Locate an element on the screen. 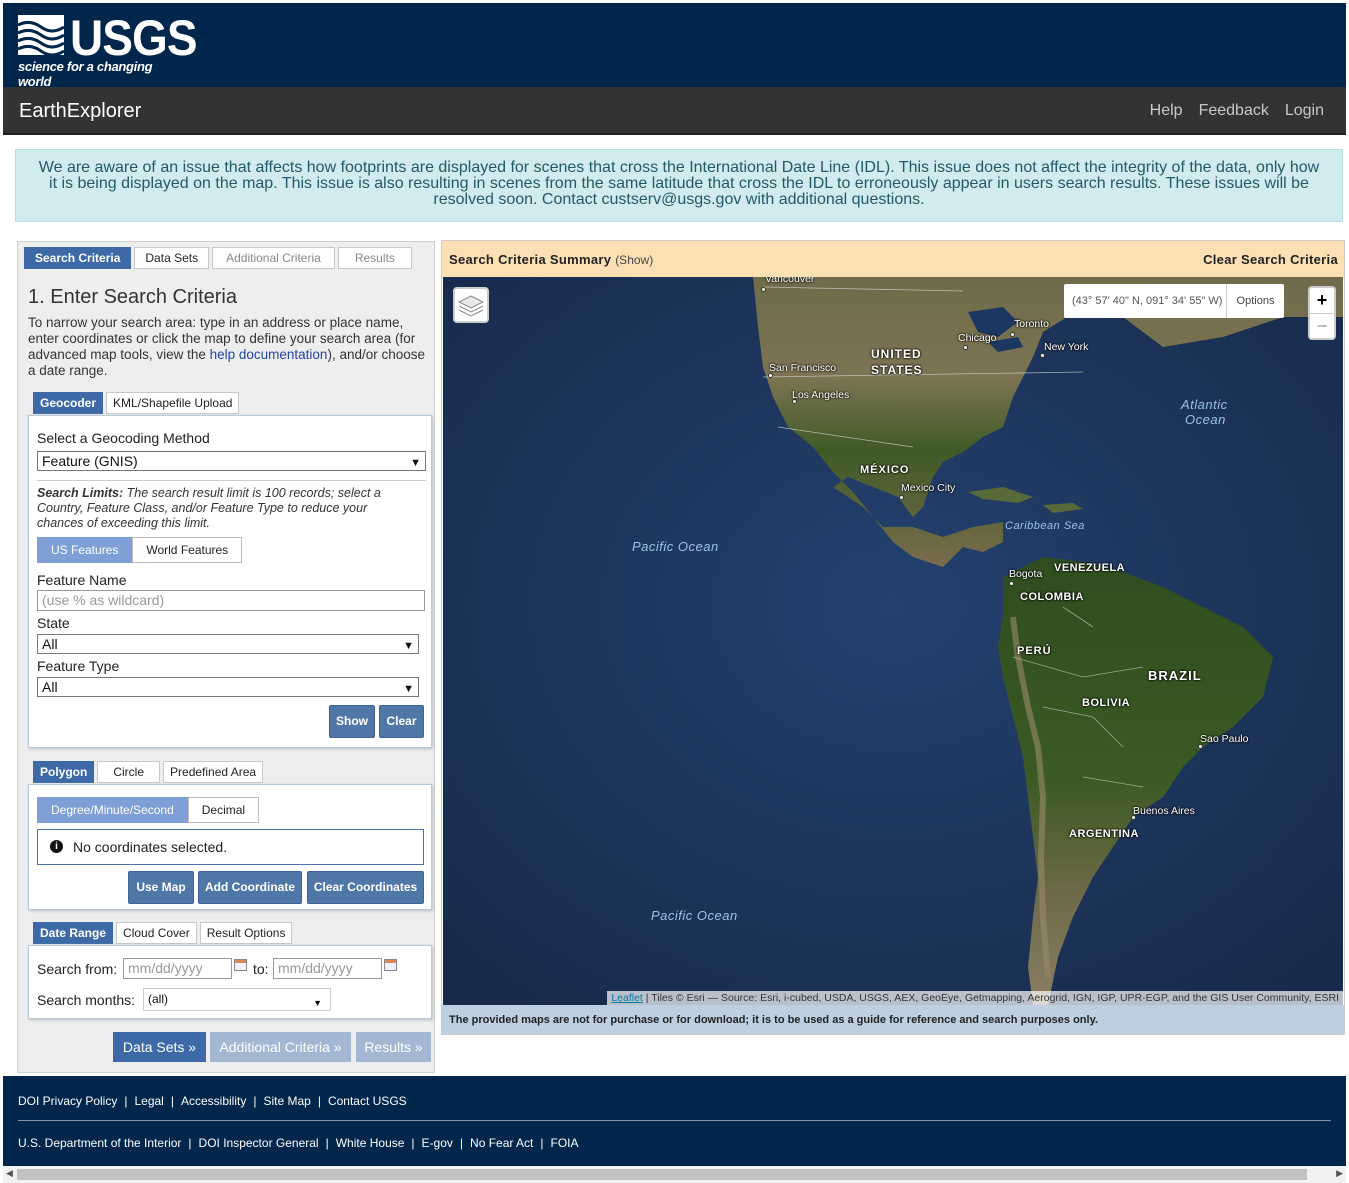  date-tabs: Date Range Cloud Cover Result Options is located at coordinates (163, 933).